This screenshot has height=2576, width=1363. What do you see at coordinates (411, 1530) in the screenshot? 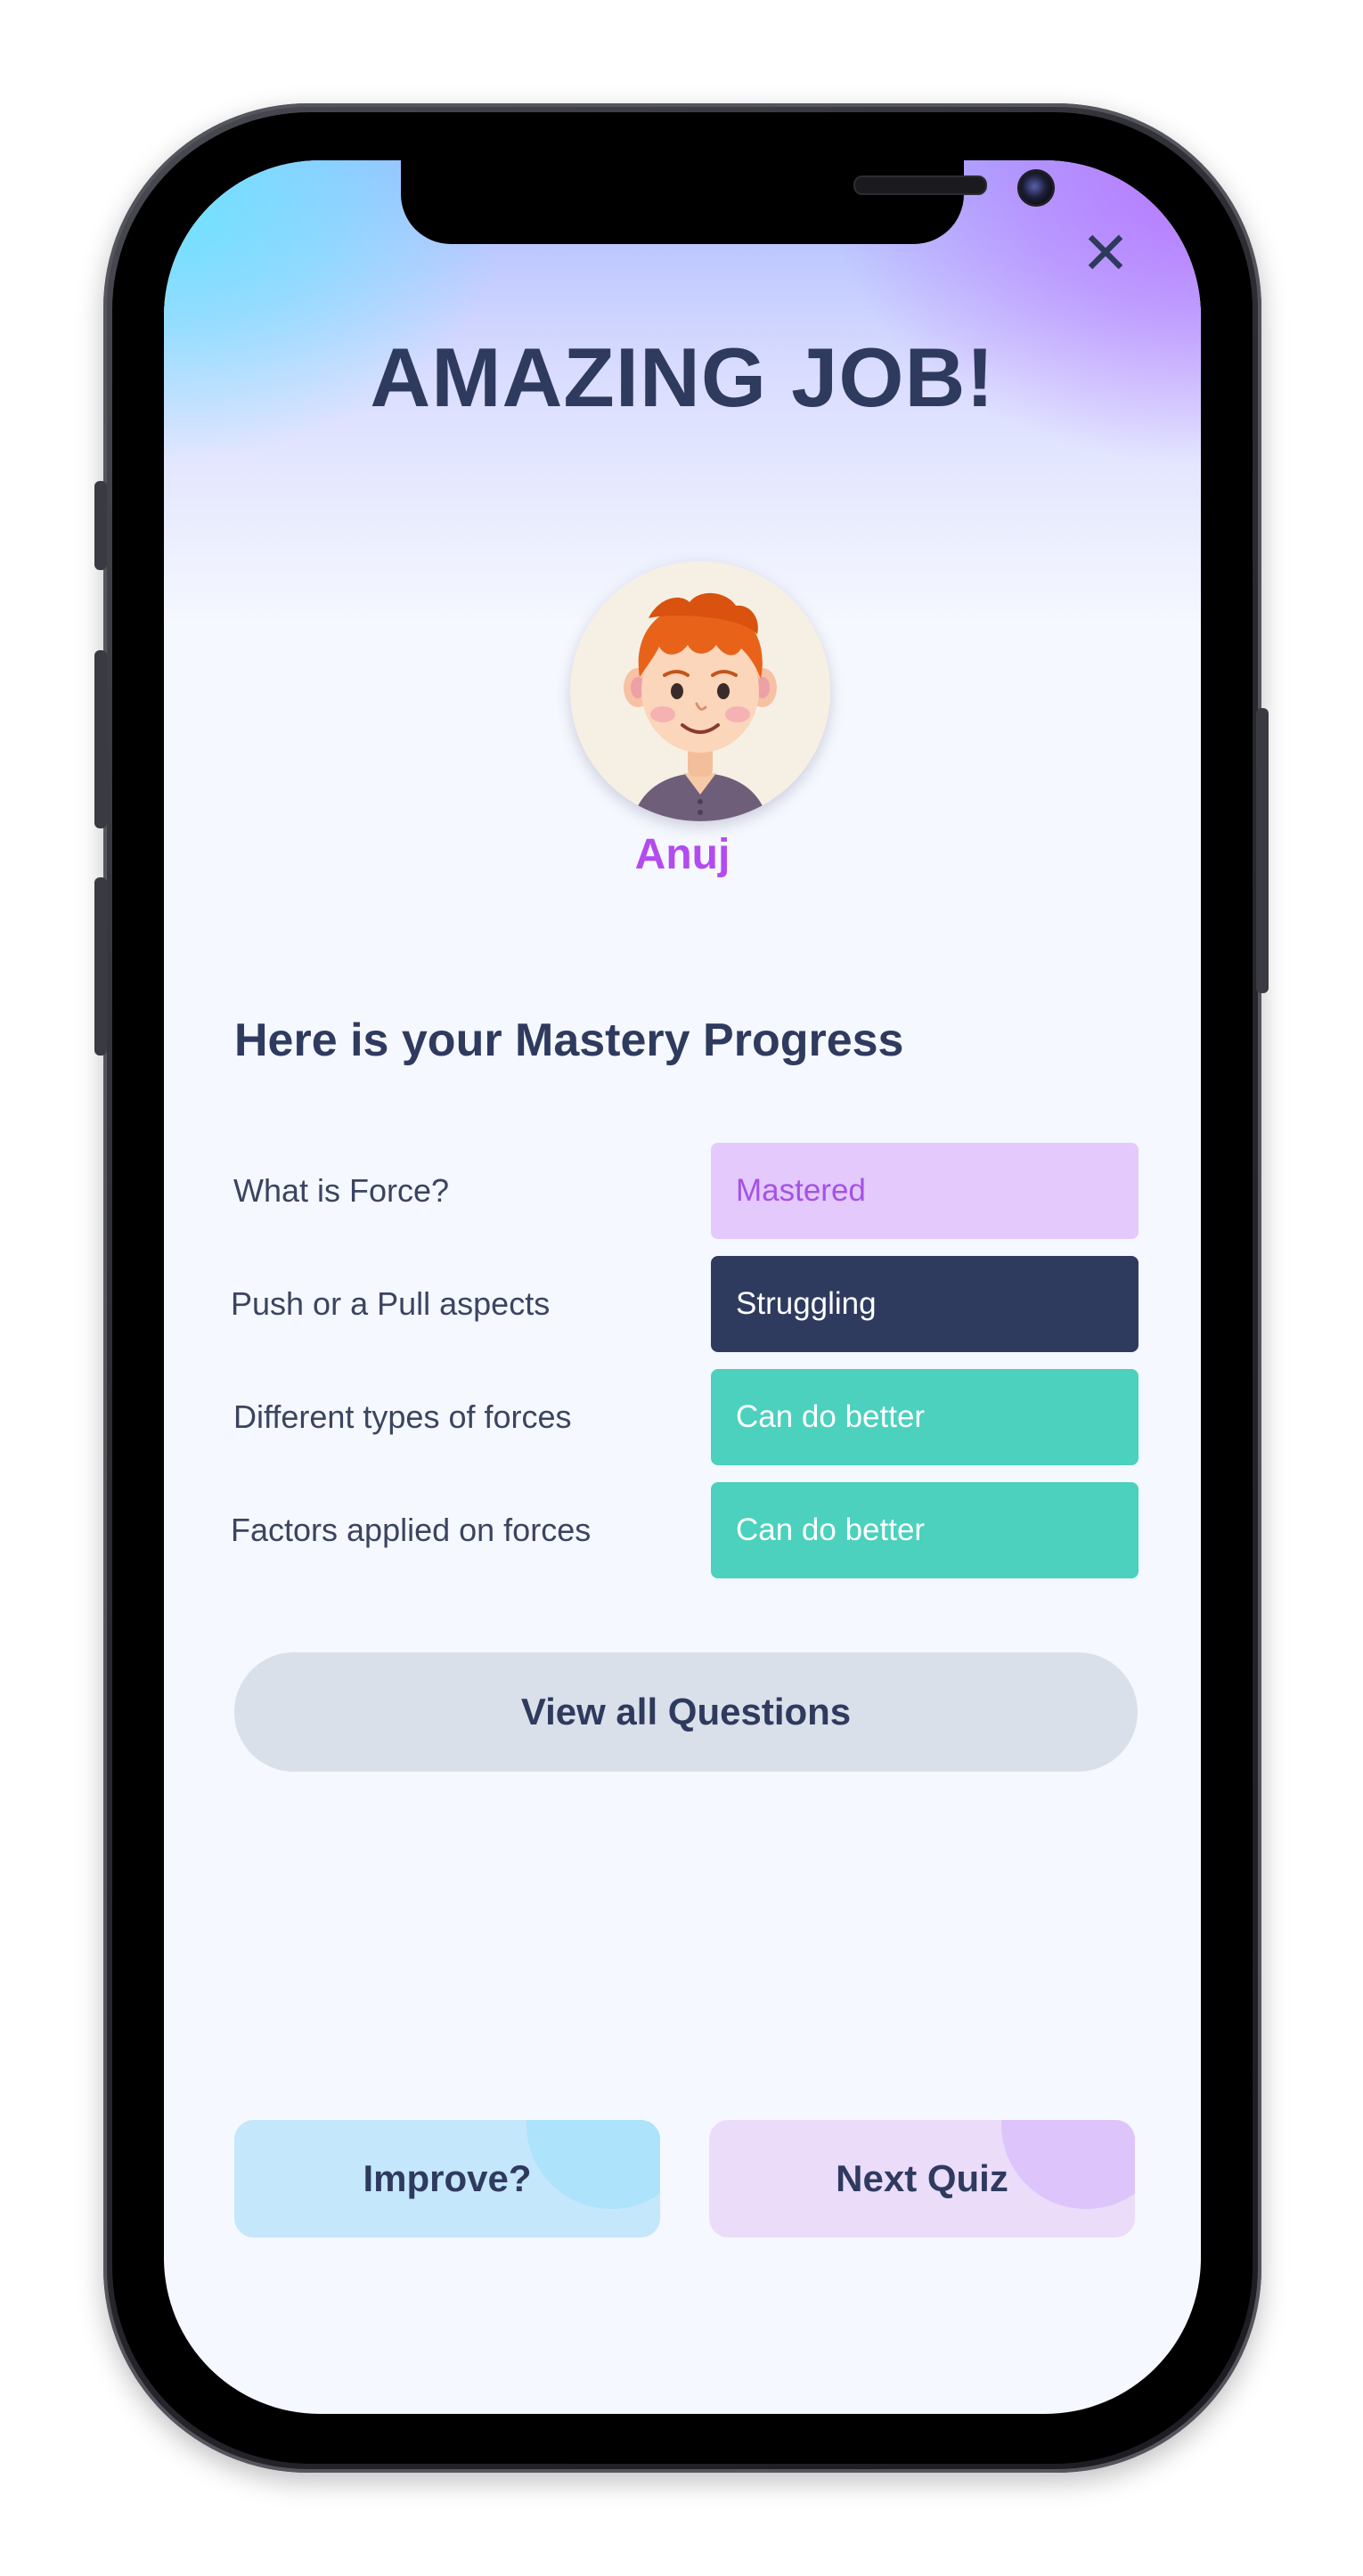
I see `topic-label: Factors applied on forces` at bounding box center [411, 1530].